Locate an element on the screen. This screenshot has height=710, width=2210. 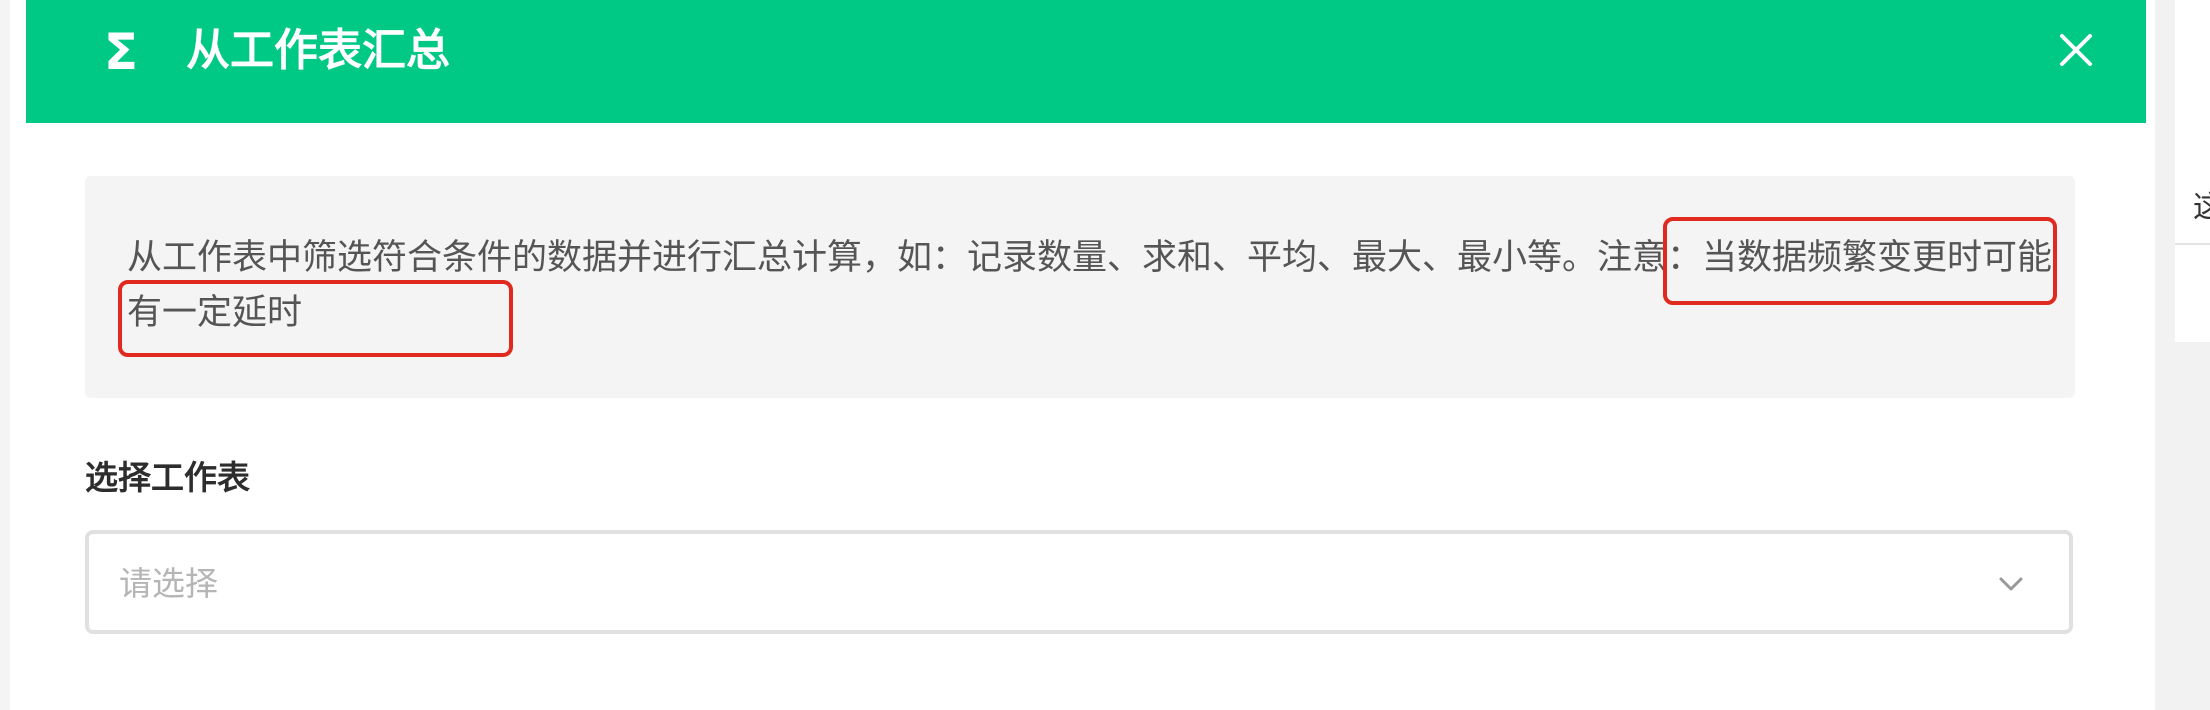
worksheet-select-placeholder: 请选择 is located at coordinates (168, 583).